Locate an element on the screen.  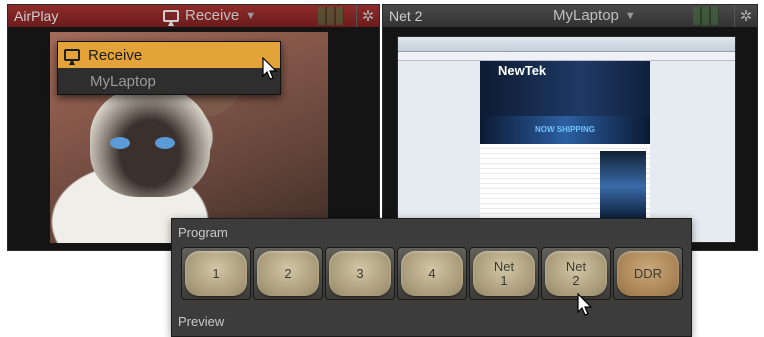
site-thumbnail is located at coordinates (623, 186).